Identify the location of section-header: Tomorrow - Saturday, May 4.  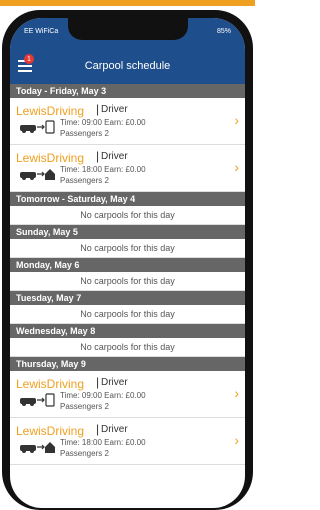
(127, 199).